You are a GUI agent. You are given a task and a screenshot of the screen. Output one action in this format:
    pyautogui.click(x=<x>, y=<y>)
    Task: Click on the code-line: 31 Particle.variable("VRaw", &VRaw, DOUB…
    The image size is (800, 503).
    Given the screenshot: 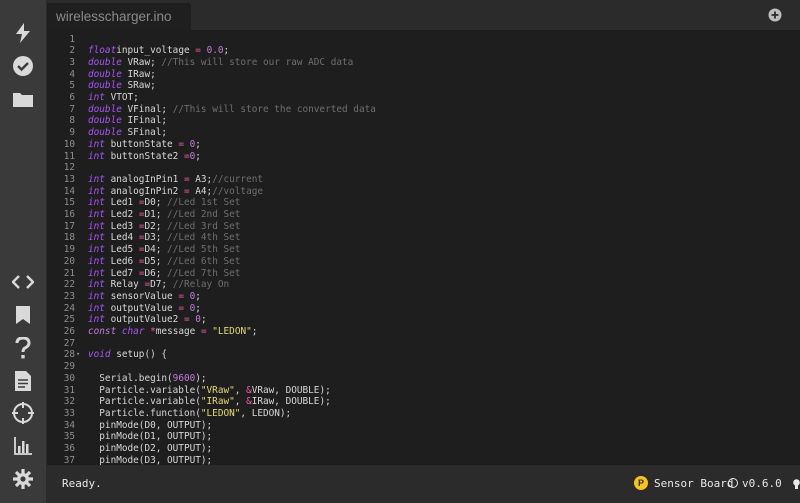 What is the action you would take?
    pyautogui.click(x=423, y=391)
    